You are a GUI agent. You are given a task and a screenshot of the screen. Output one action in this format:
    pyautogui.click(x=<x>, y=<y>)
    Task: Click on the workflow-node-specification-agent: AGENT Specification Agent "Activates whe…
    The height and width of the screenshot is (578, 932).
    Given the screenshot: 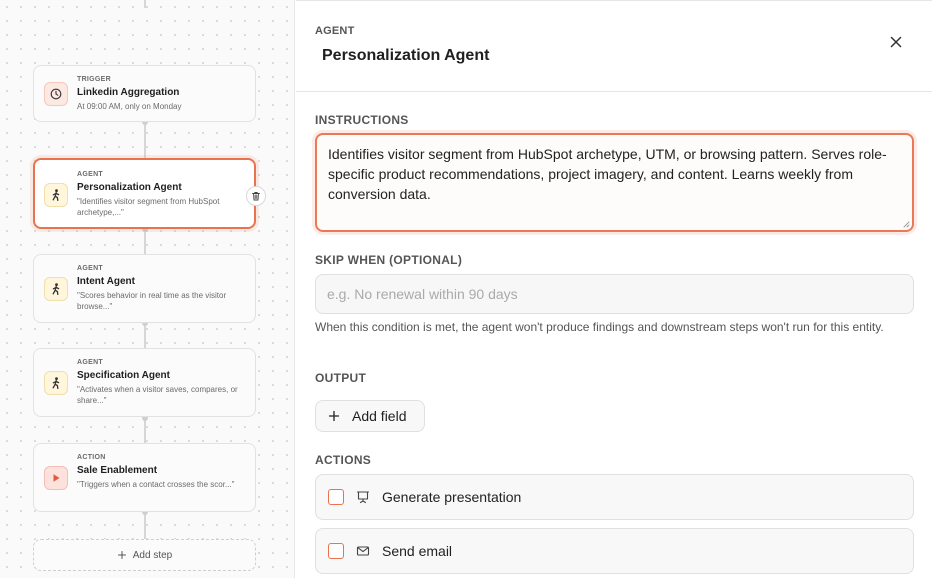 What is the action you would take?
    pyautogui.click(x=144, y=382)
    